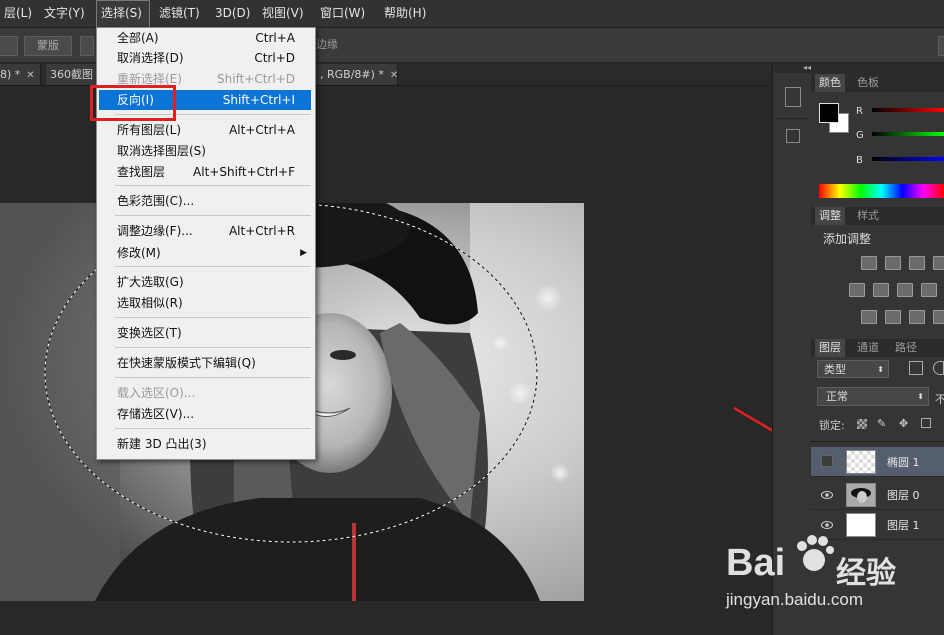  Describe the element at coordinates (205, 58) in the screenshot. I see `menu-item-deselect: 取消选择(D) Ctrl+D` at that location.